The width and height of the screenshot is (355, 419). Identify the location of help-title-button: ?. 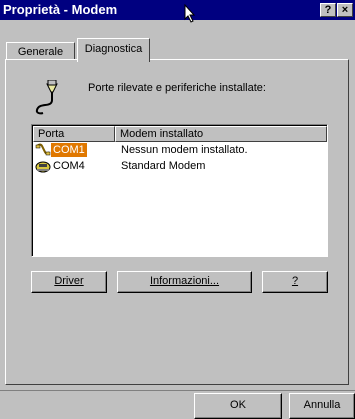
(328, 10).